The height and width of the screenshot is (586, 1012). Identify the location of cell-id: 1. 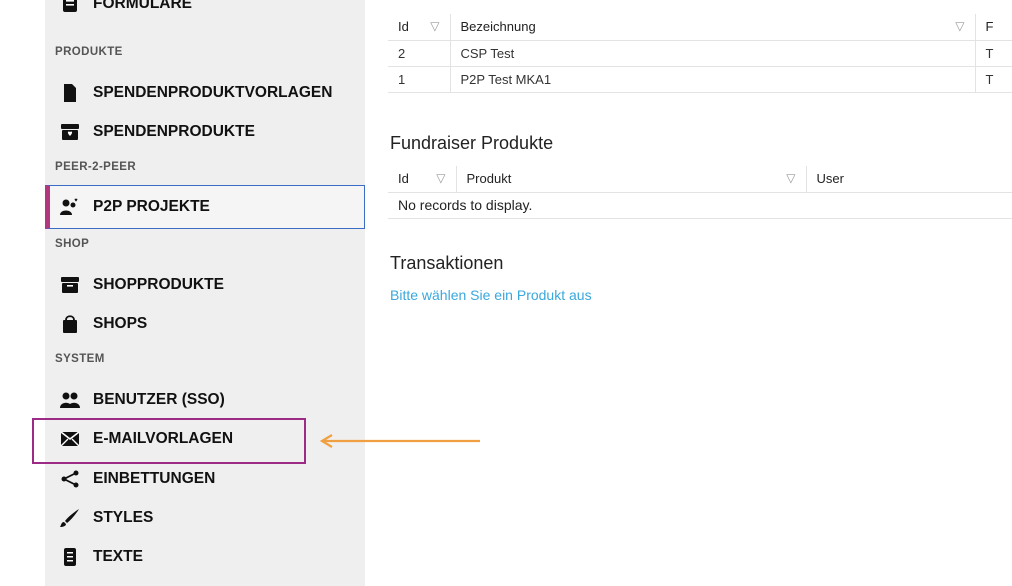
(419, 79).